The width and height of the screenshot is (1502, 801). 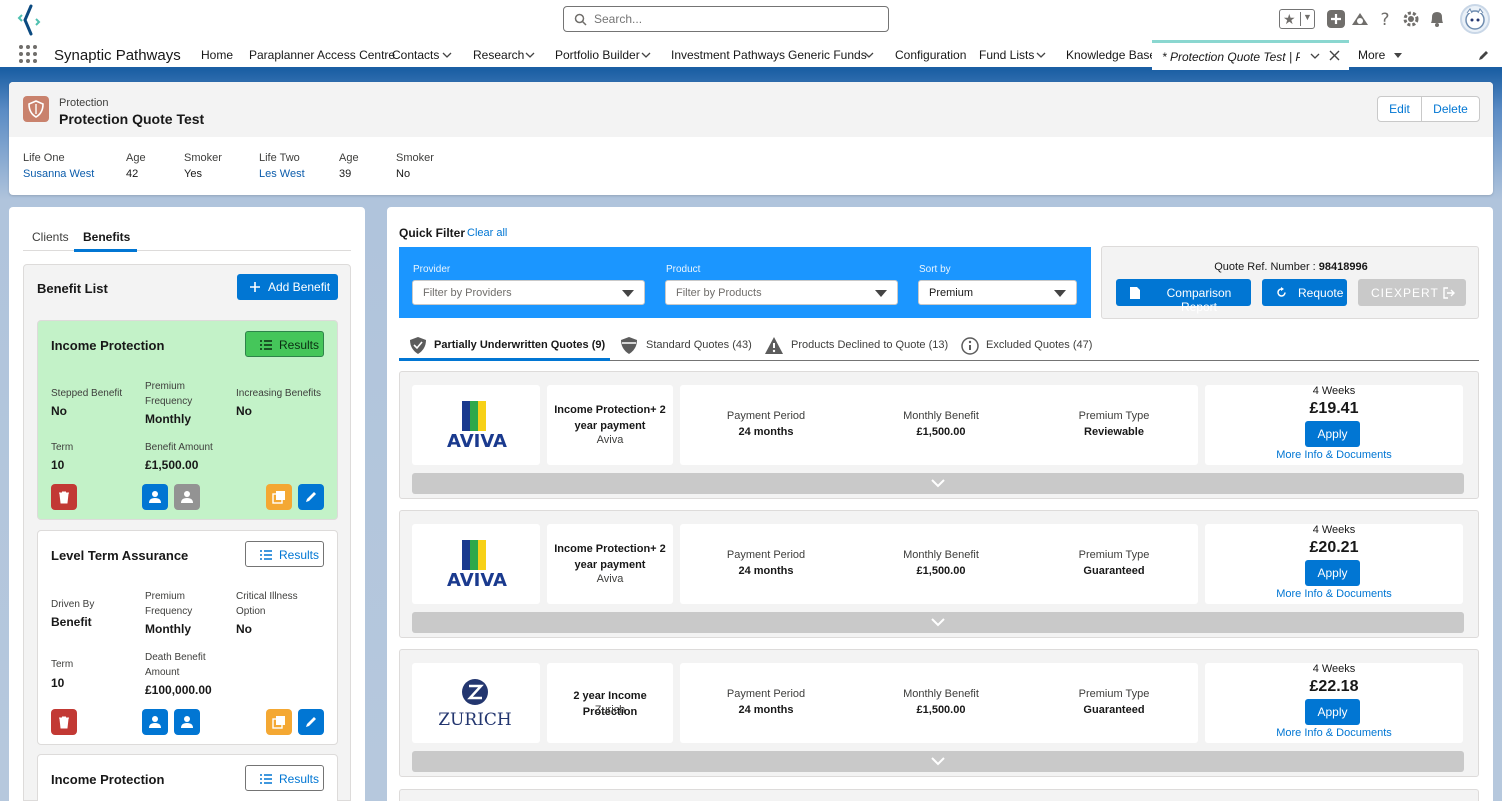 I want to click on delete-button: Delete, so click(x=1450, y=109).